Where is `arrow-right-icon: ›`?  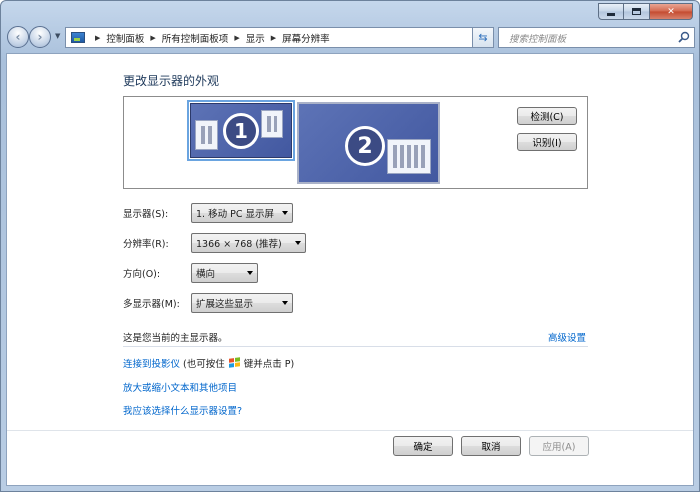
arrow-right-icon: › is located at coordinates (40, 37).